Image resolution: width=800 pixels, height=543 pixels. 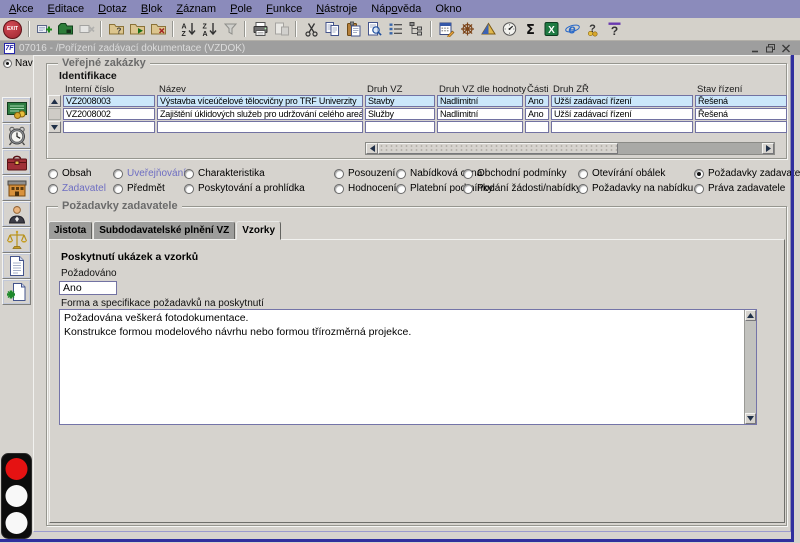 What do you see at coordinates (65, 9) in the screenshot?
I see `menu-item-editace: Editace` at bounding box center [65, 9].